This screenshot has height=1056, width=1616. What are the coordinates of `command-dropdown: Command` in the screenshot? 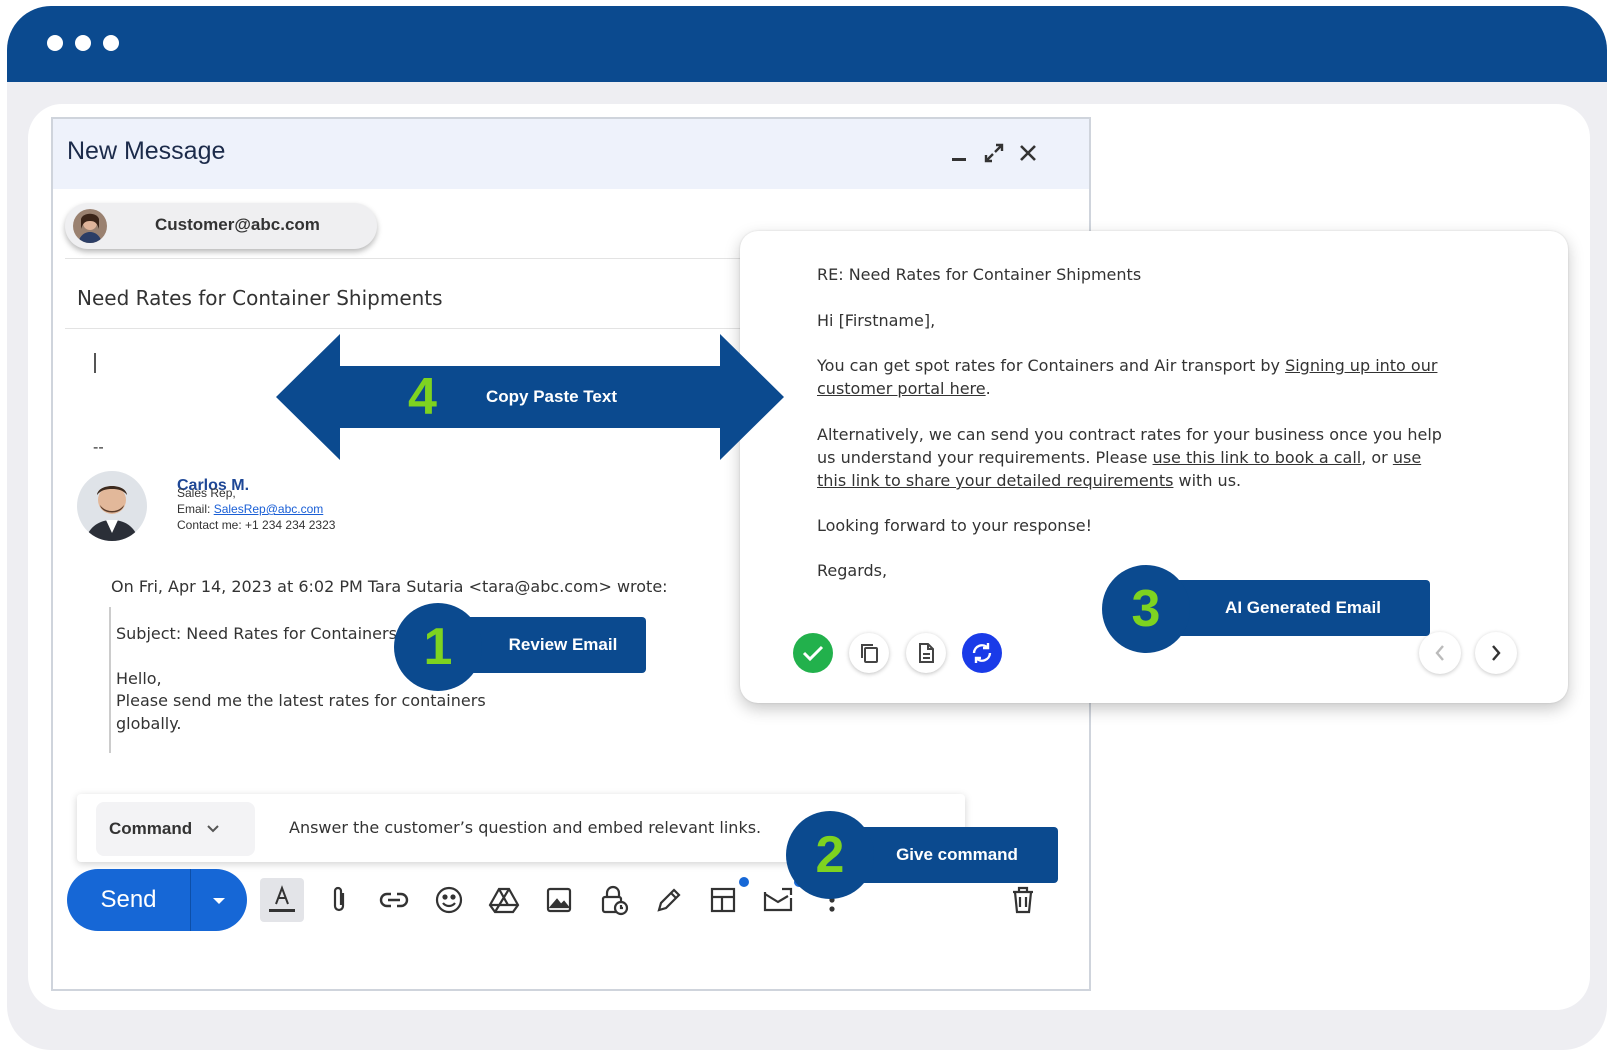 It's located at (175, 829).